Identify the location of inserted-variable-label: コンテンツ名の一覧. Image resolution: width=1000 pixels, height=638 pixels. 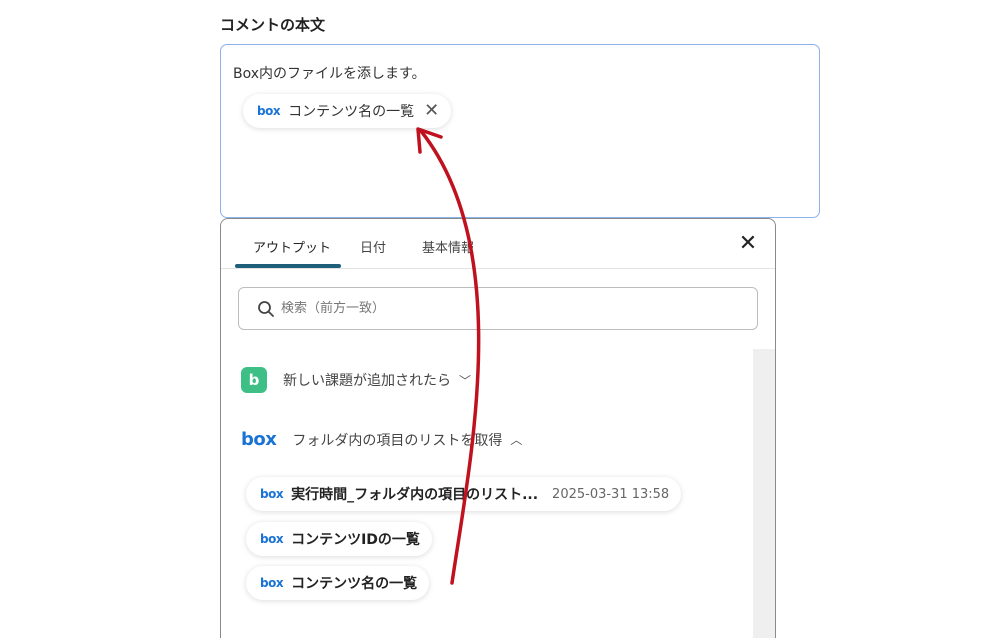
(351, 112).